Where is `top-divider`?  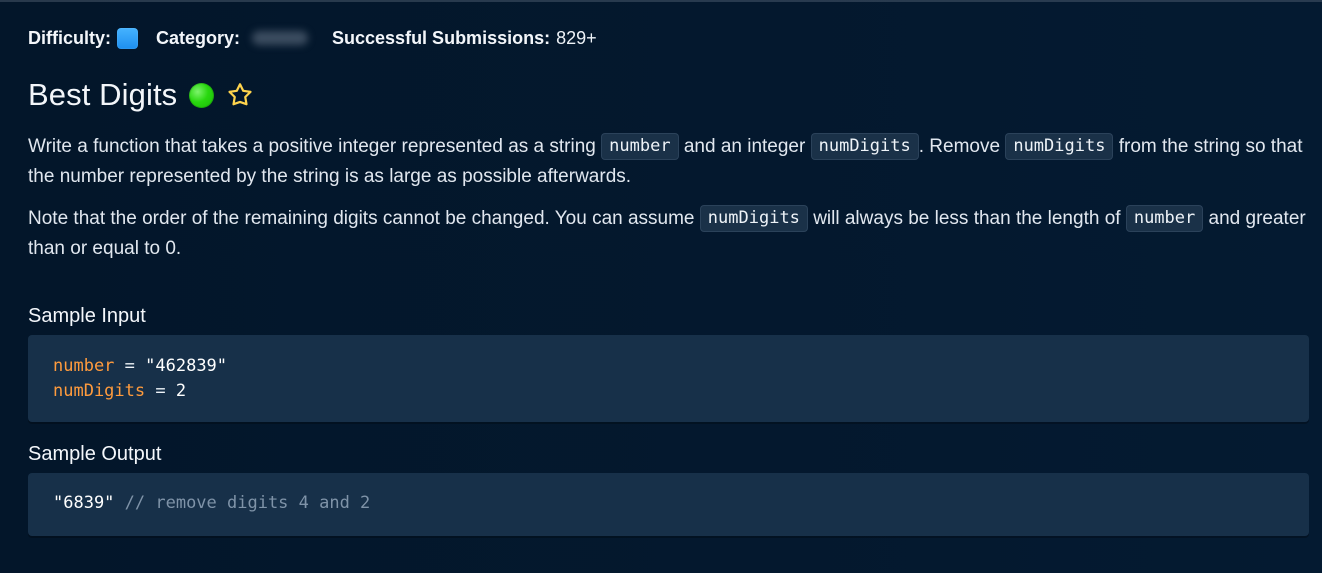 top-divider is located at coordinates (661, 1).